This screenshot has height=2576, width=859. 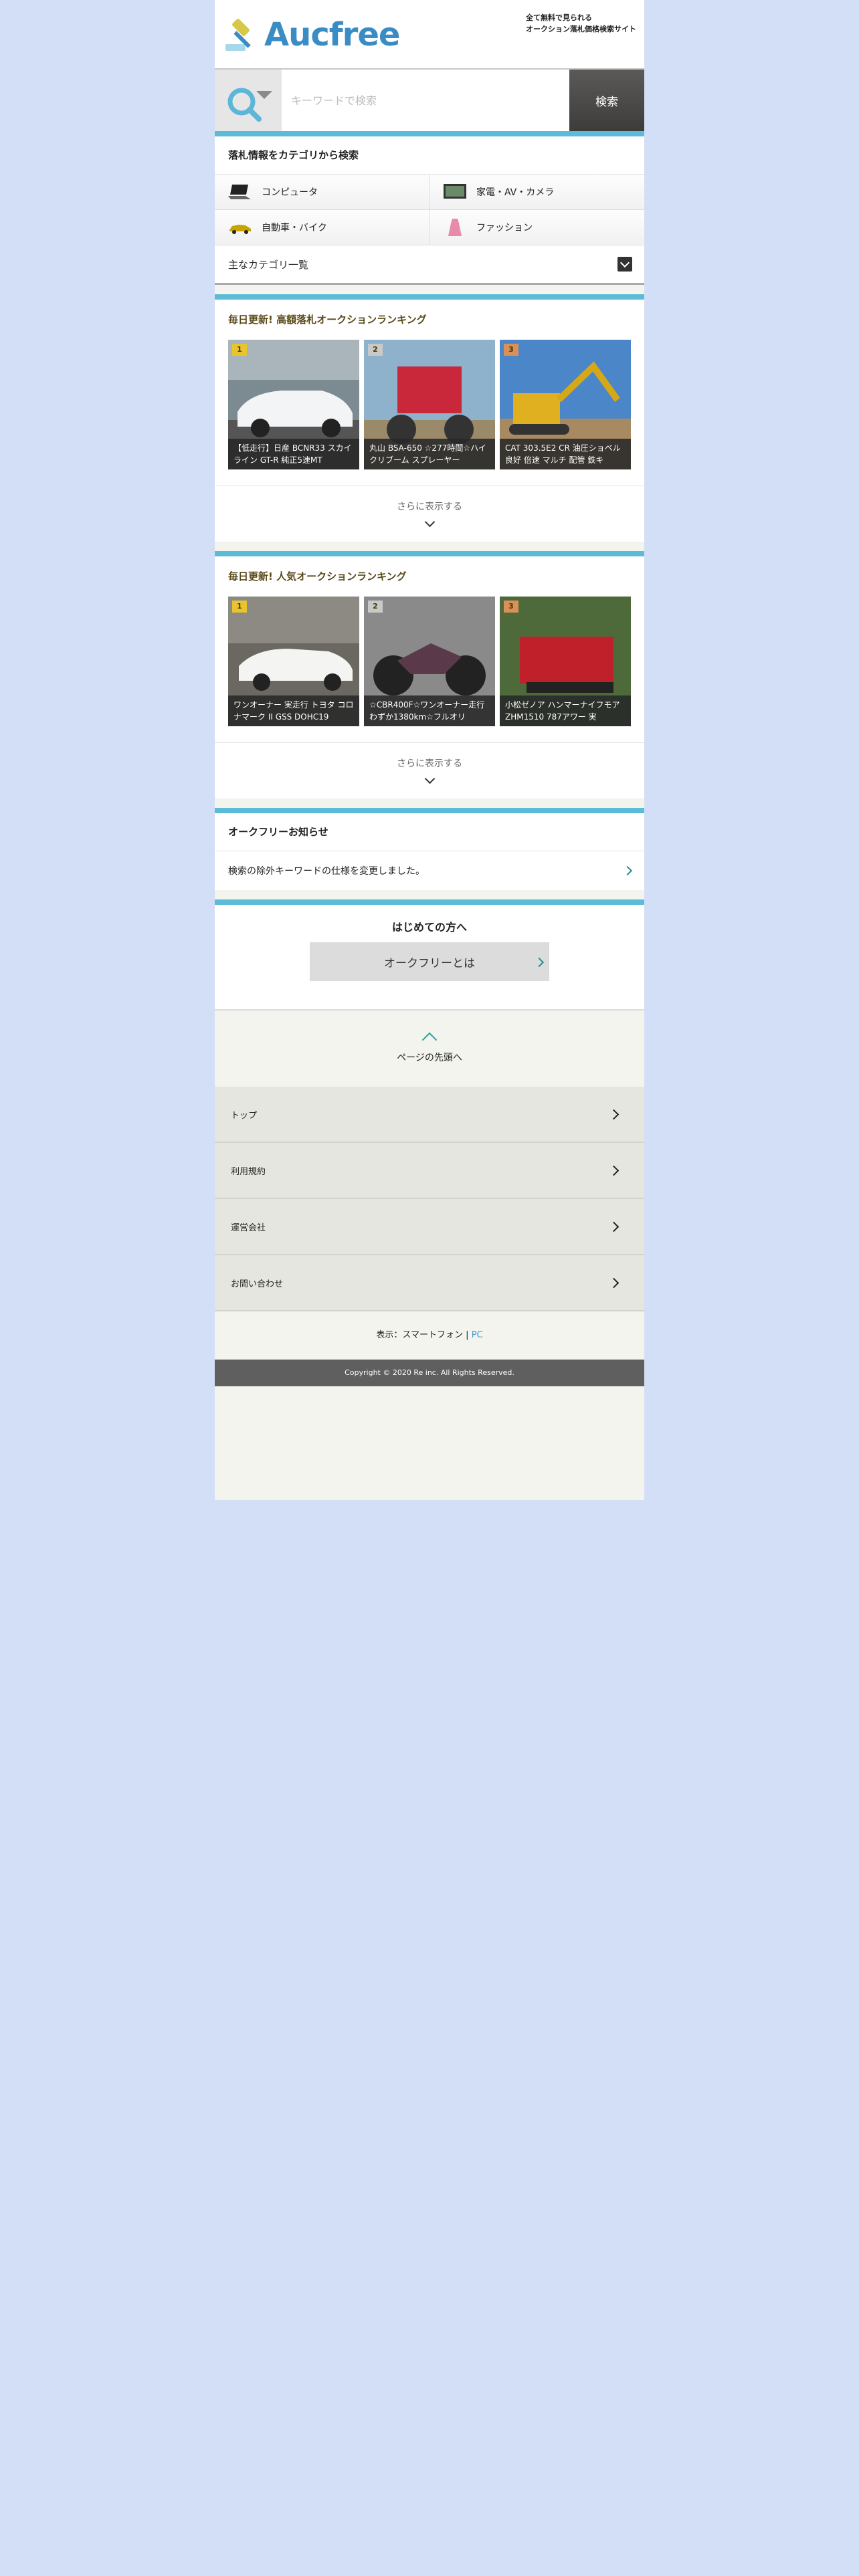 I want to click on gavel-icon, so click(x=244, y=35).